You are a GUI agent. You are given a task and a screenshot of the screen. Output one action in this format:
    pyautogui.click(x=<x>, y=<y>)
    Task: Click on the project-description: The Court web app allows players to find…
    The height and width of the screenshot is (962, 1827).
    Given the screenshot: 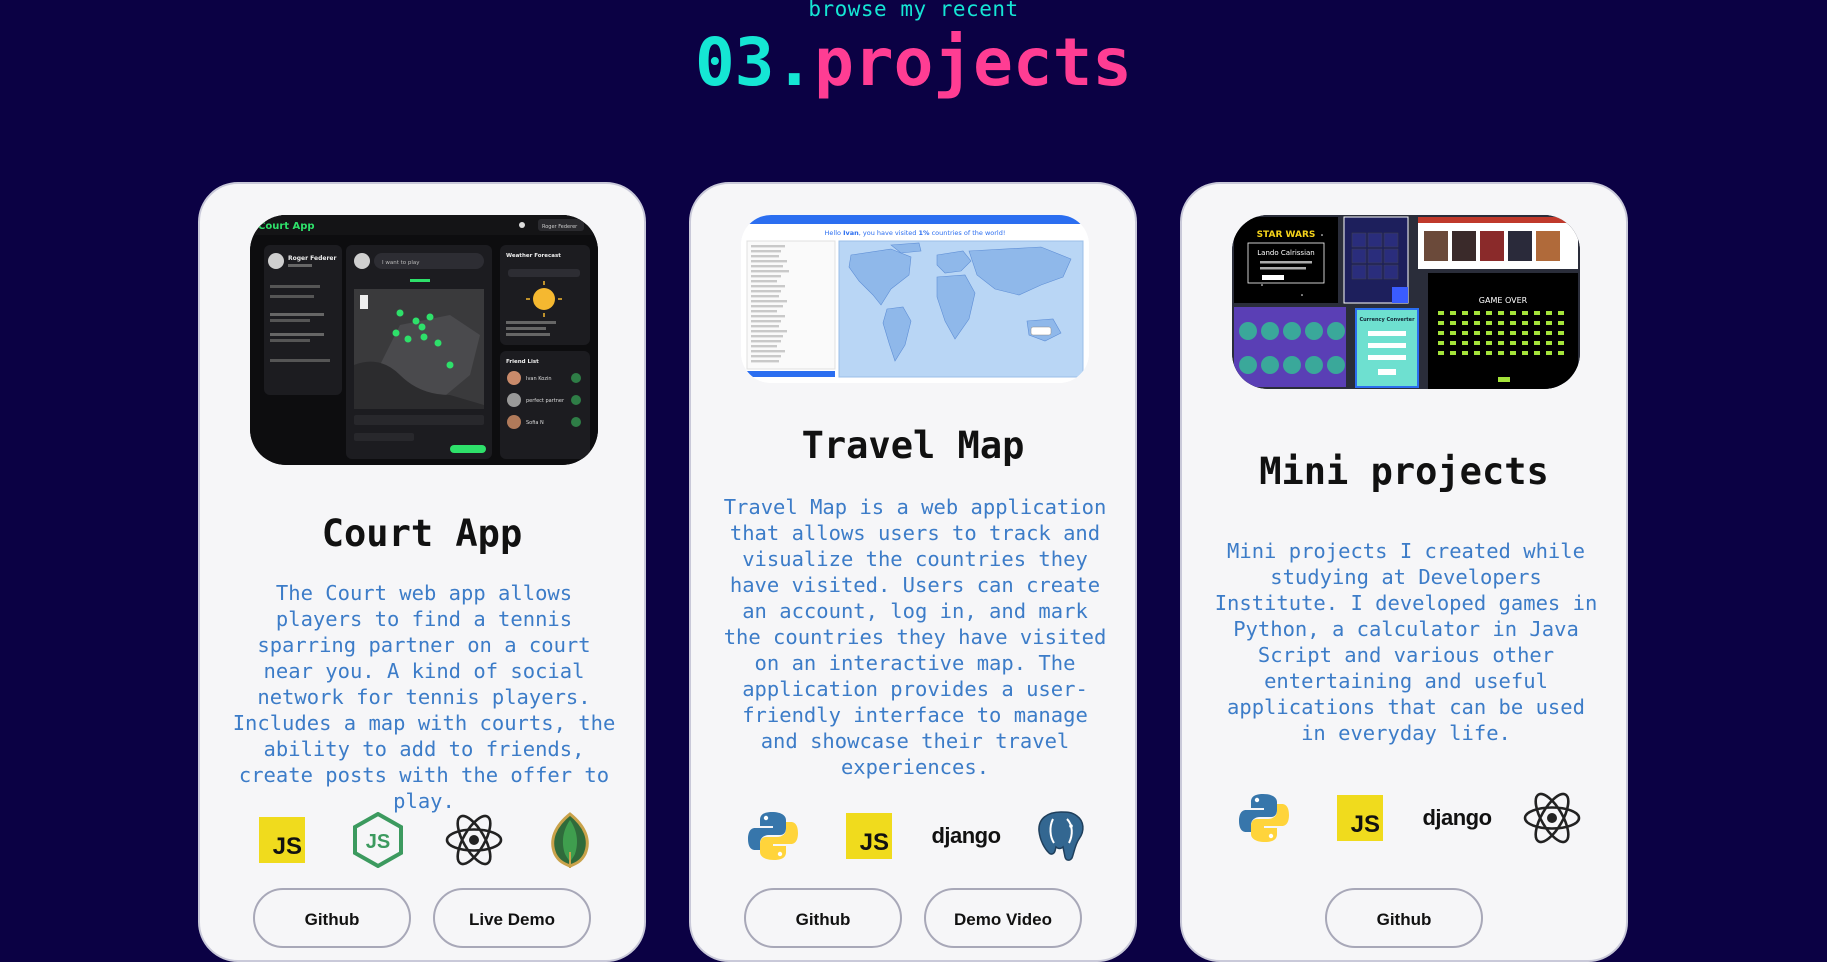 What is the action you would take?
    pyautogui.click(x=424, y=697)
    